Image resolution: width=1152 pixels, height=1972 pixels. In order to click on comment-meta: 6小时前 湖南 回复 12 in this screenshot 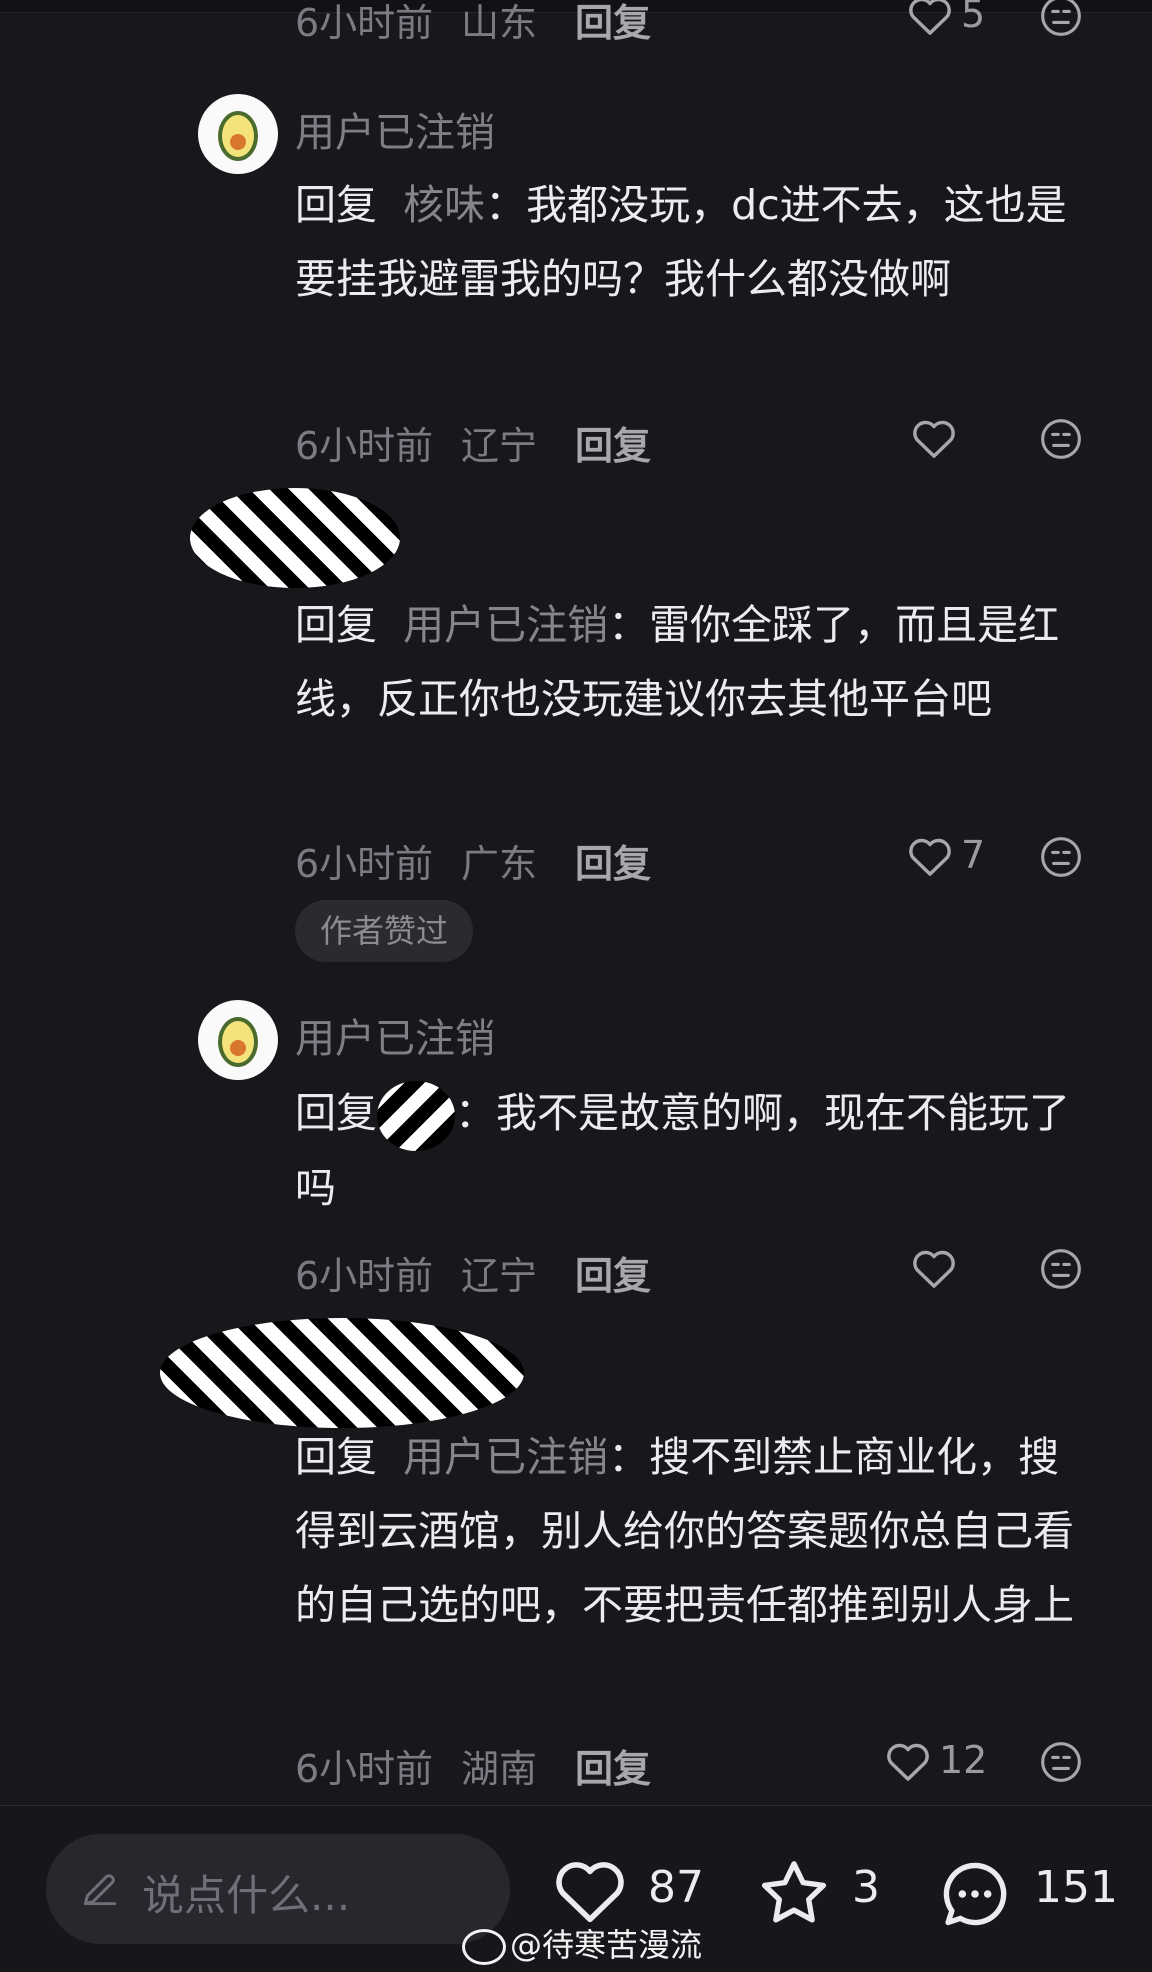, I will do `click(695, 1764)`.